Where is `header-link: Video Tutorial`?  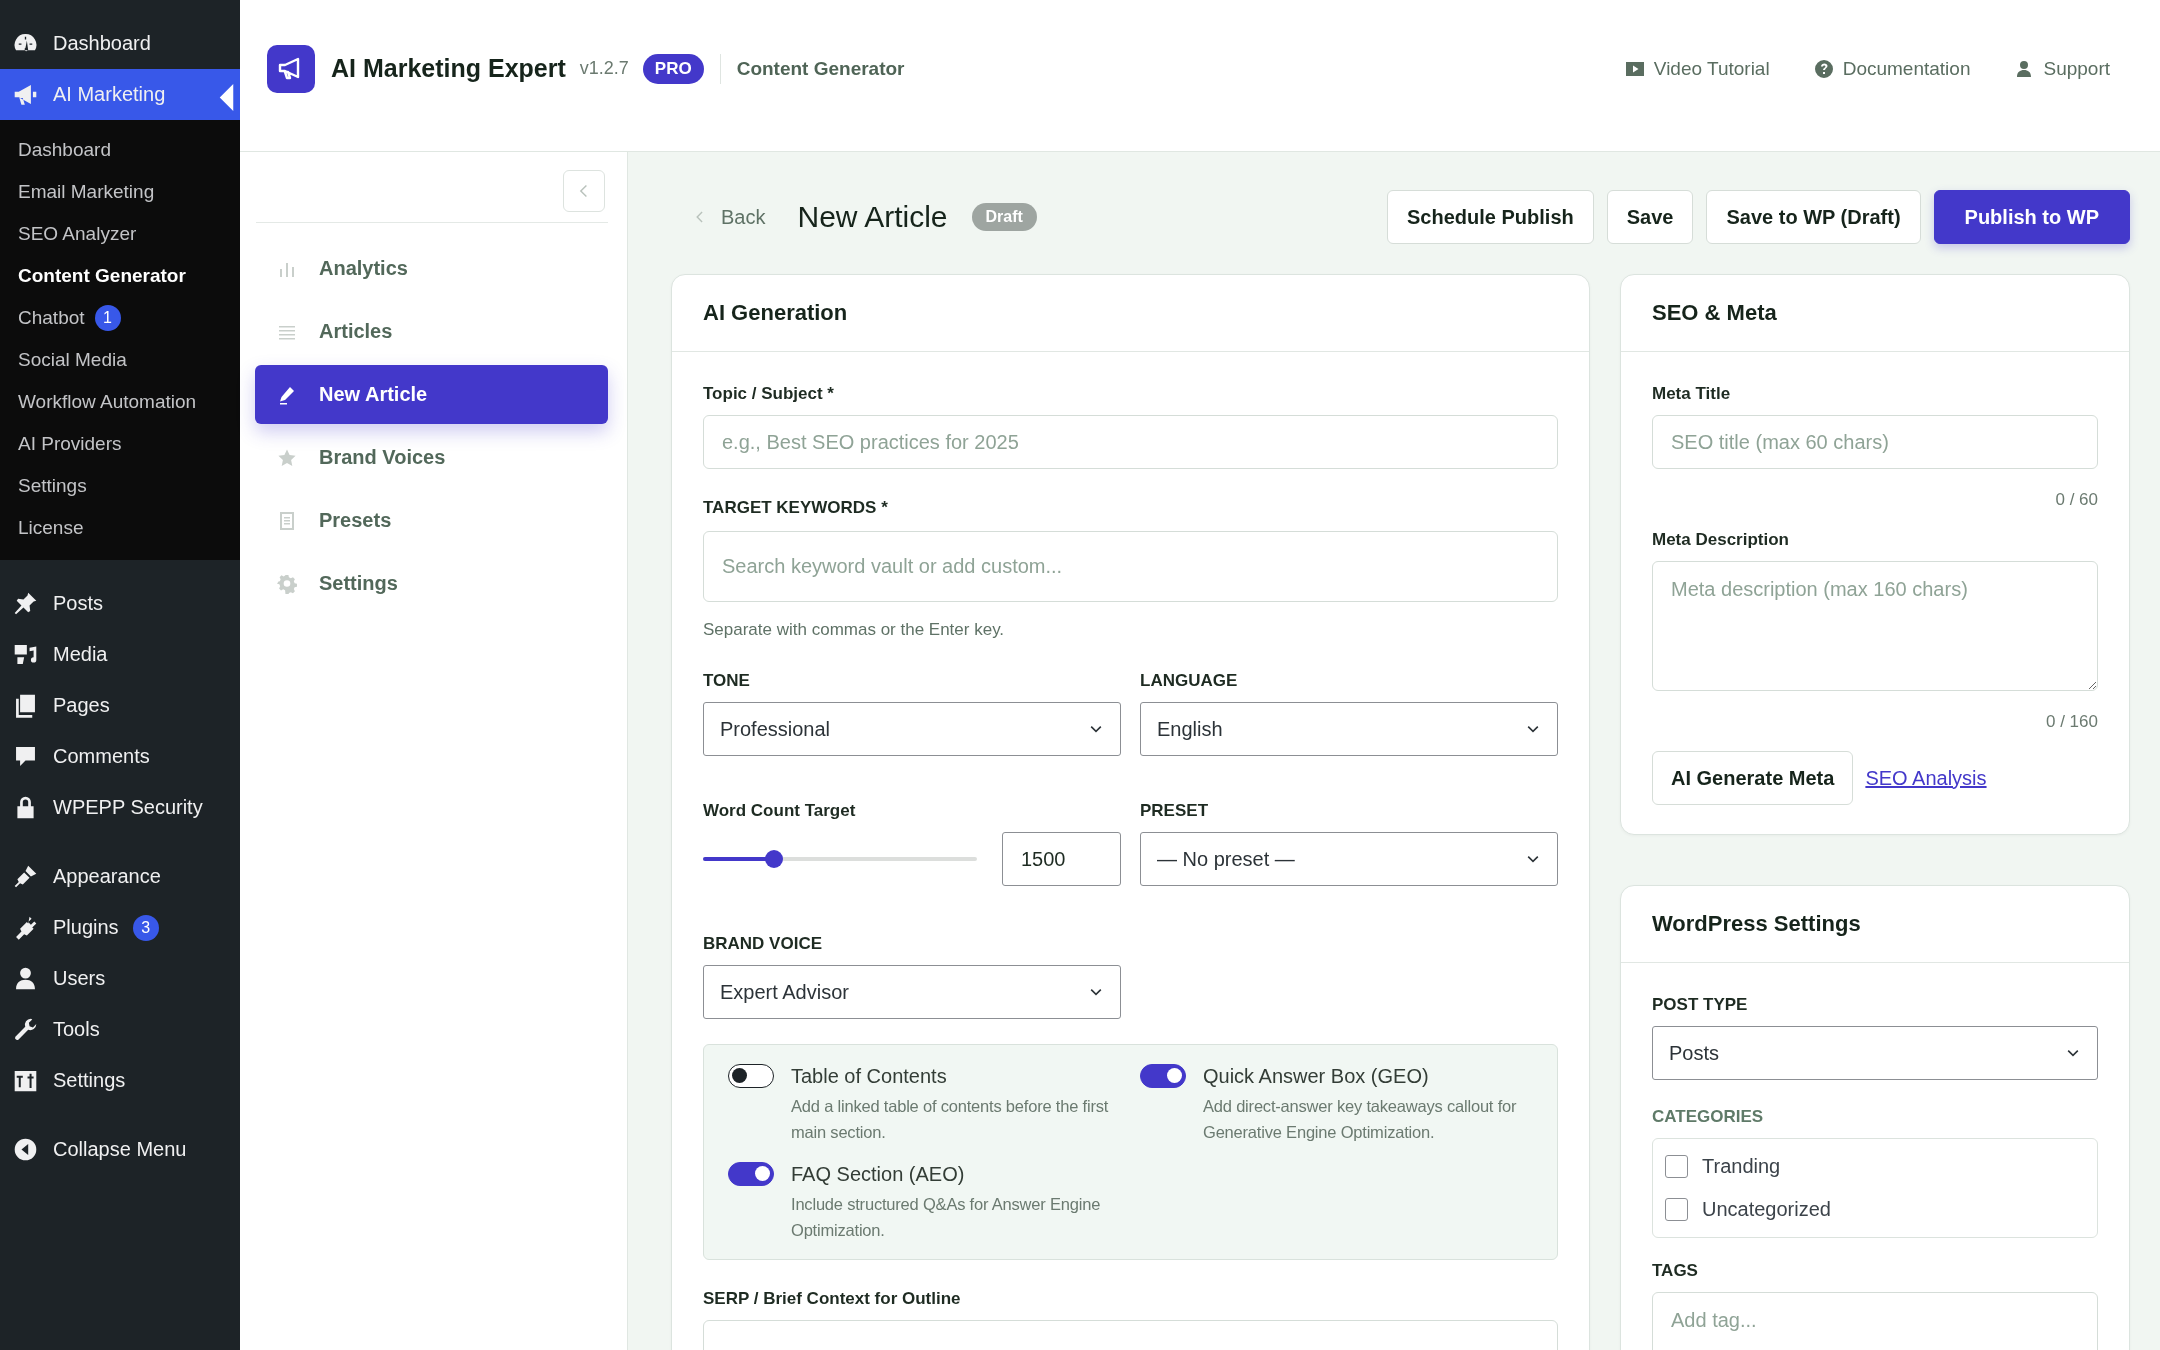
header-link: Video Tutorial is located at coordinates (1697, 68).